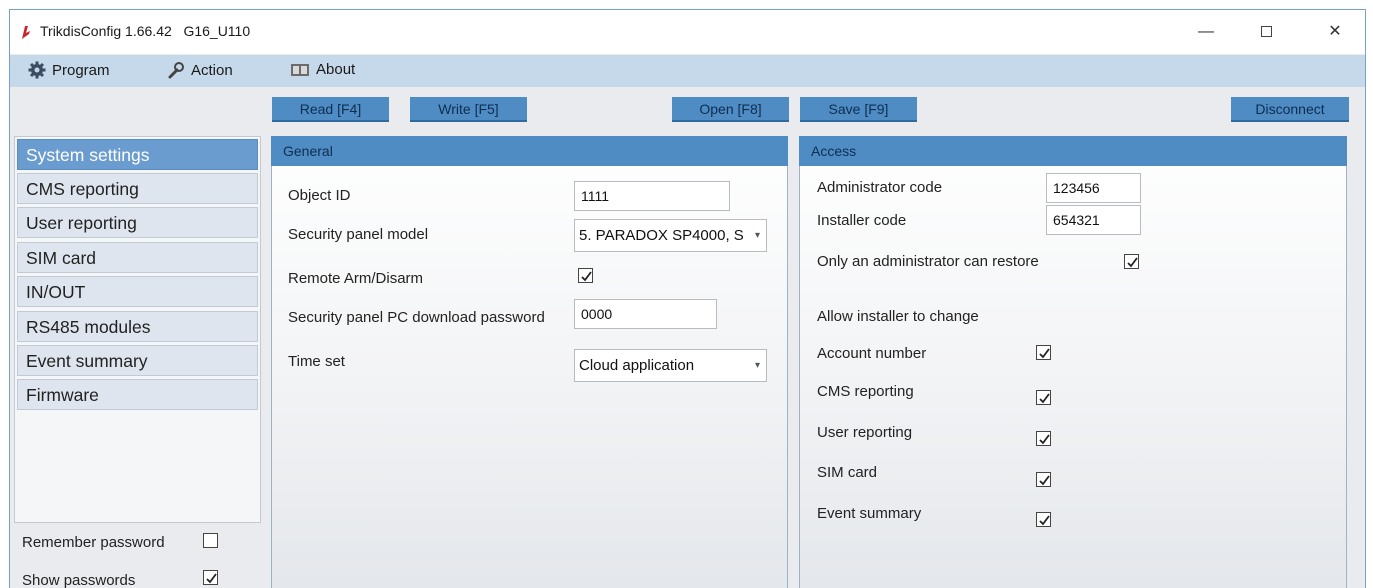  I want to click on only-admin-restore-checkbox, so click(1131, 261).